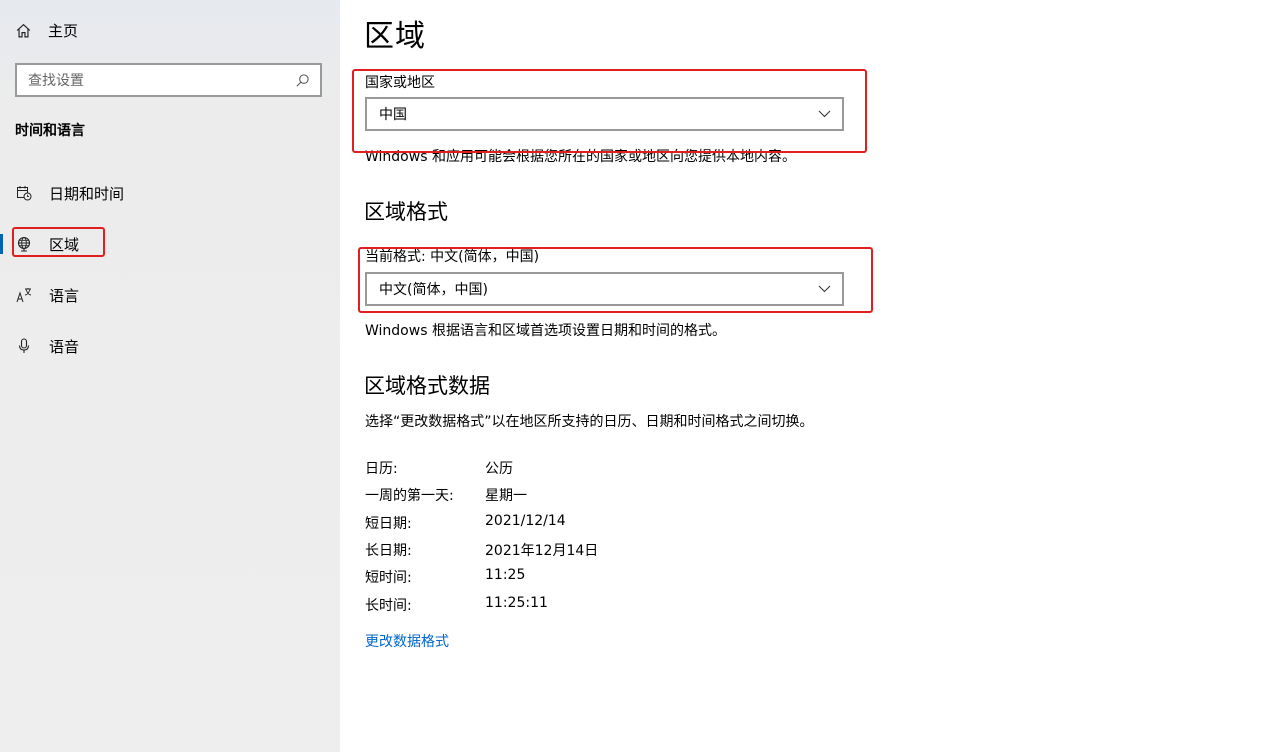  I want to click on sidebar-item-region: 区域, so click(170, 244).